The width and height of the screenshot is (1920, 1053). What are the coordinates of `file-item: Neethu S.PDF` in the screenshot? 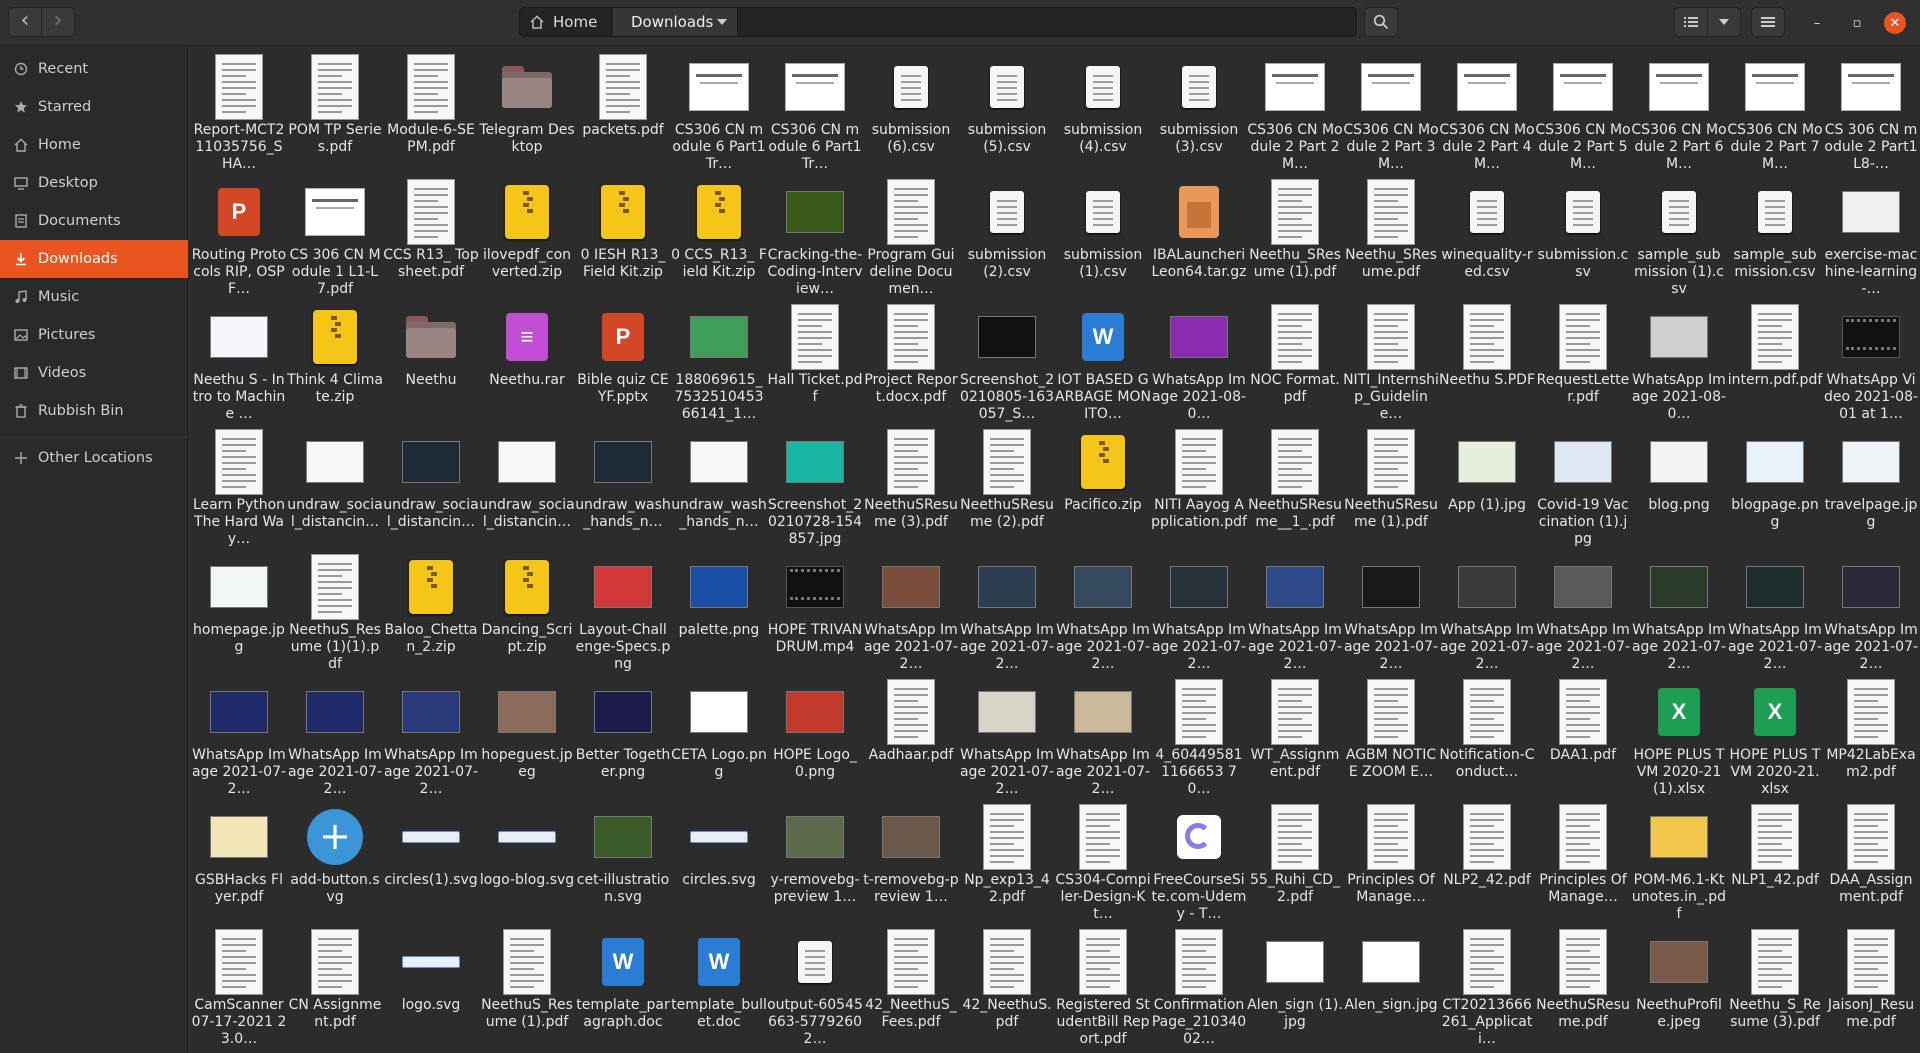 It's located at (1487, 362).